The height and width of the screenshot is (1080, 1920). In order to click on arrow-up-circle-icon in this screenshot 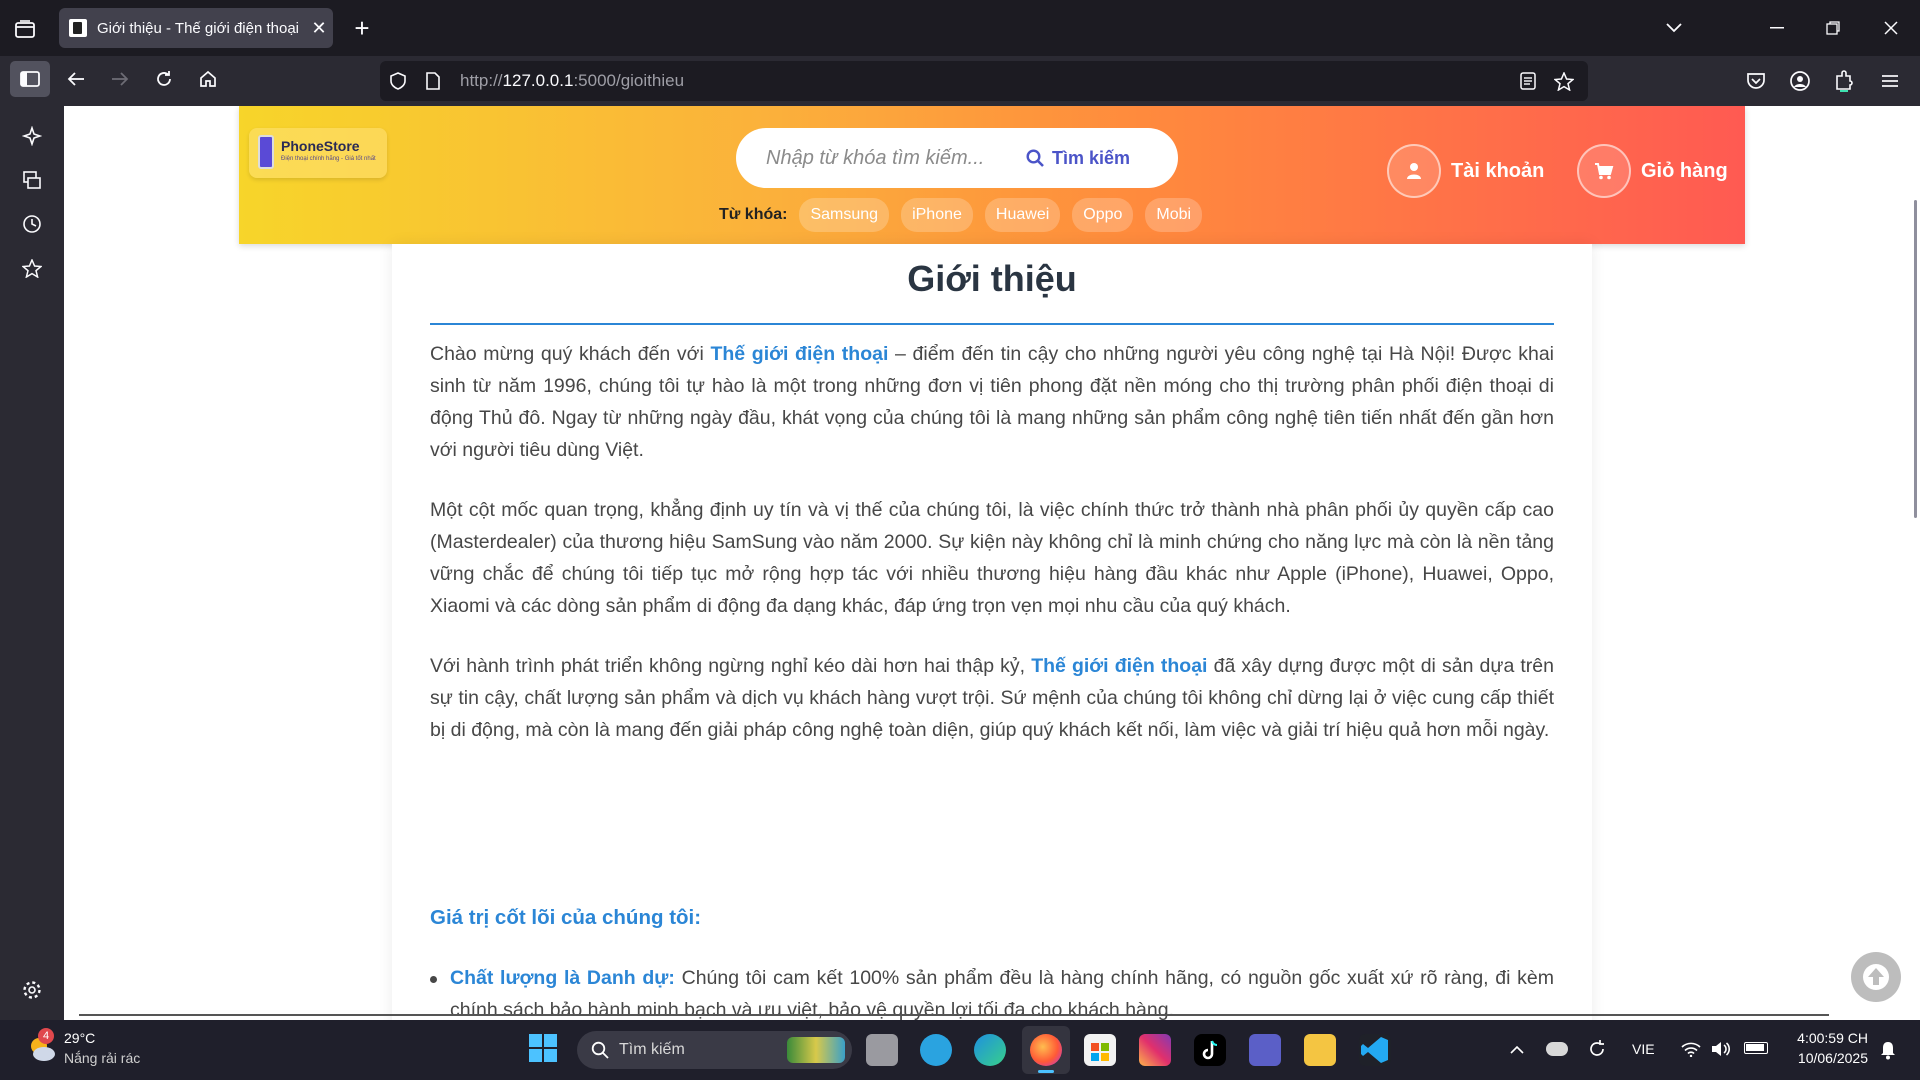, I will do `click(1876, 977)`.